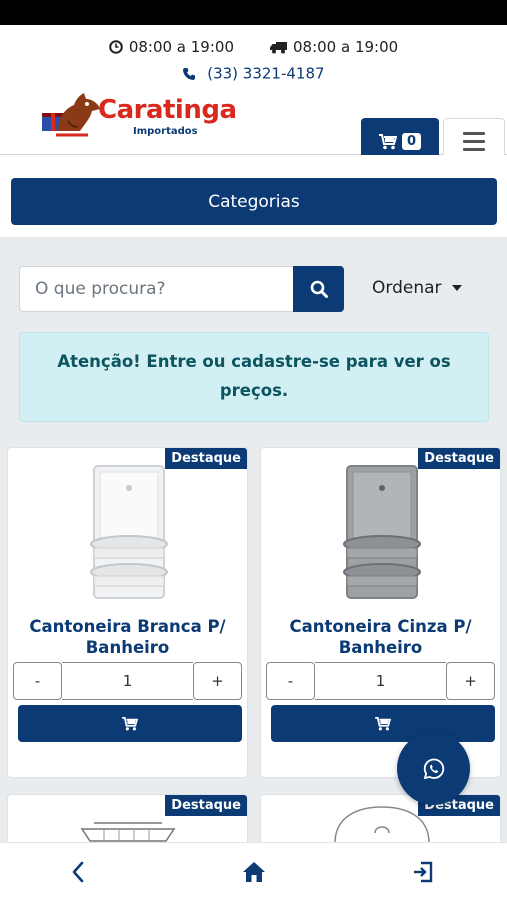  I want to click on back-icon, so click(78, 872).